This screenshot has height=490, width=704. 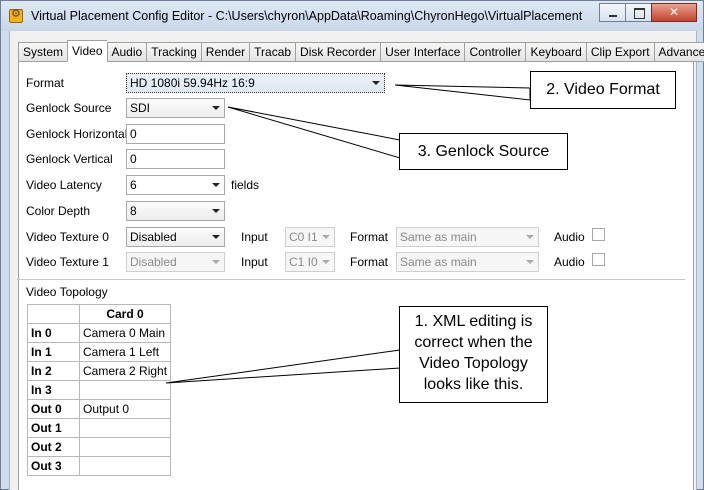 I want to click on video-texture-0-format-select: Same as main, so click(x=467, y=237).